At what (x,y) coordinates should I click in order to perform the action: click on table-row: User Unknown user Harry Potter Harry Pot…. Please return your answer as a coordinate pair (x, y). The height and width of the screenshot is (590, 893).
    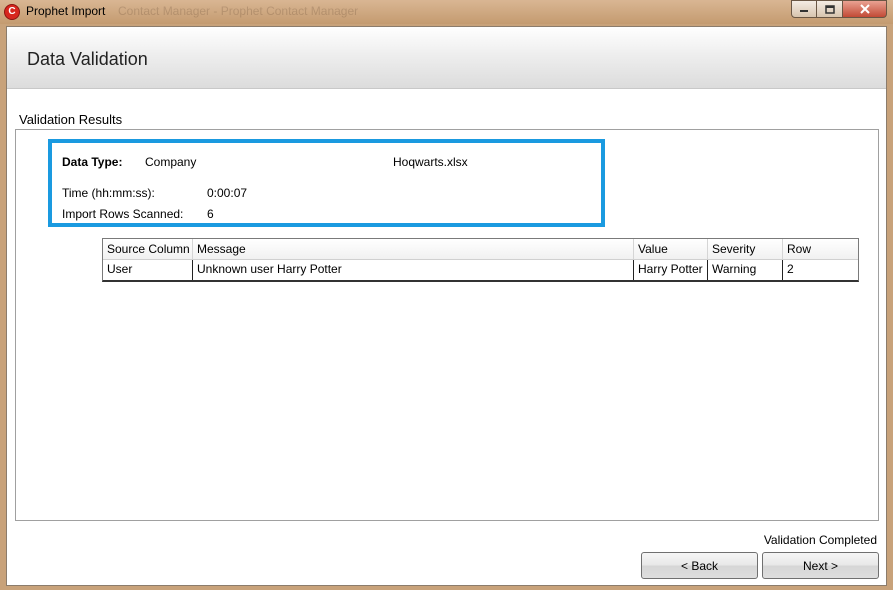
    Looking at the image, I should click on (480, 270).